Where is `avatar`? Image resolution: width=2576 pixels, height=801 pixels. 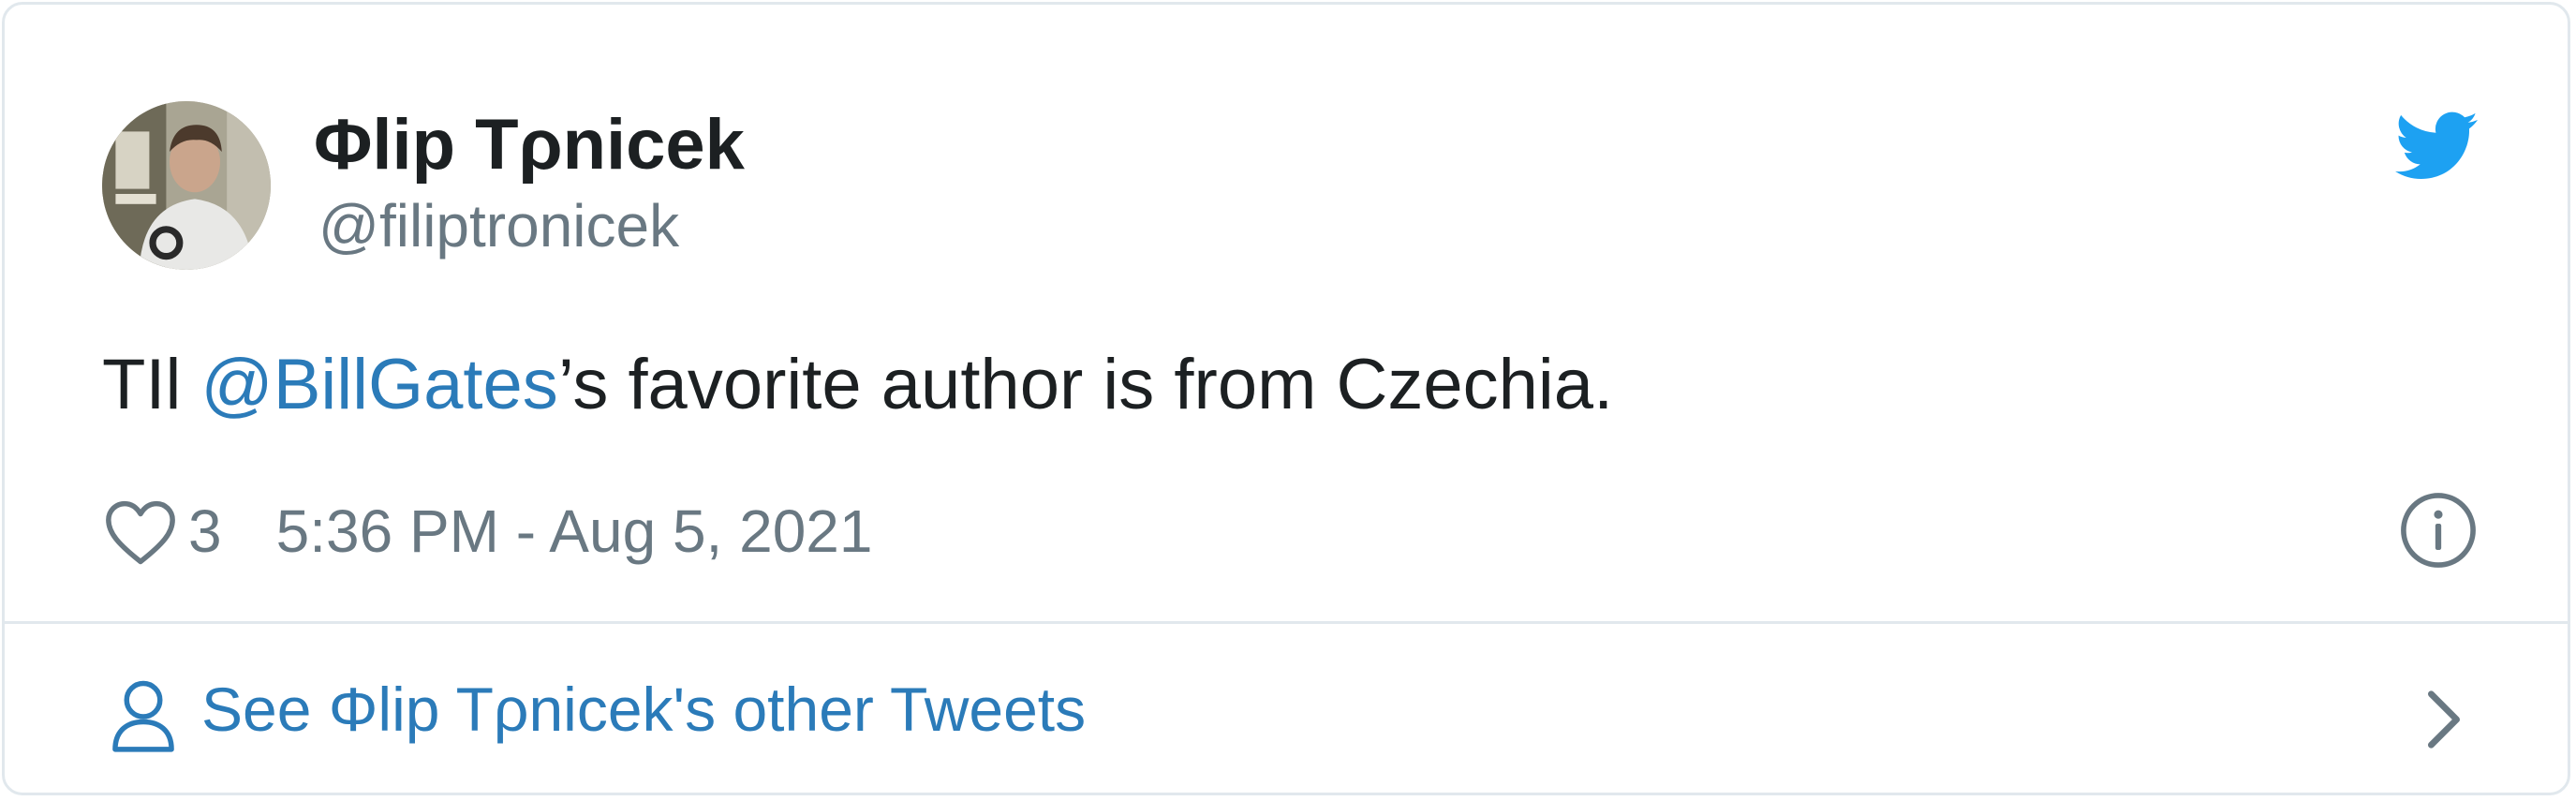 avatar is located at coordinates (186, 185).